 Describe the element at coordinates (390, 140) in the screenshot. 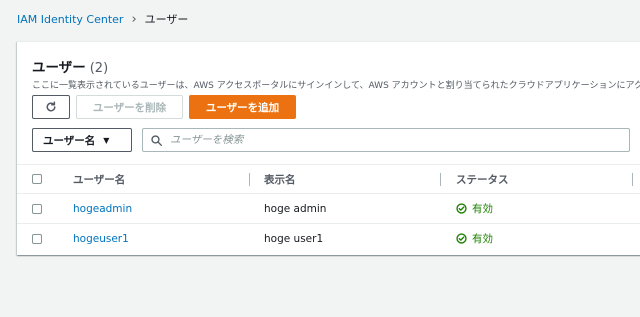

I see `search-input` at that location.